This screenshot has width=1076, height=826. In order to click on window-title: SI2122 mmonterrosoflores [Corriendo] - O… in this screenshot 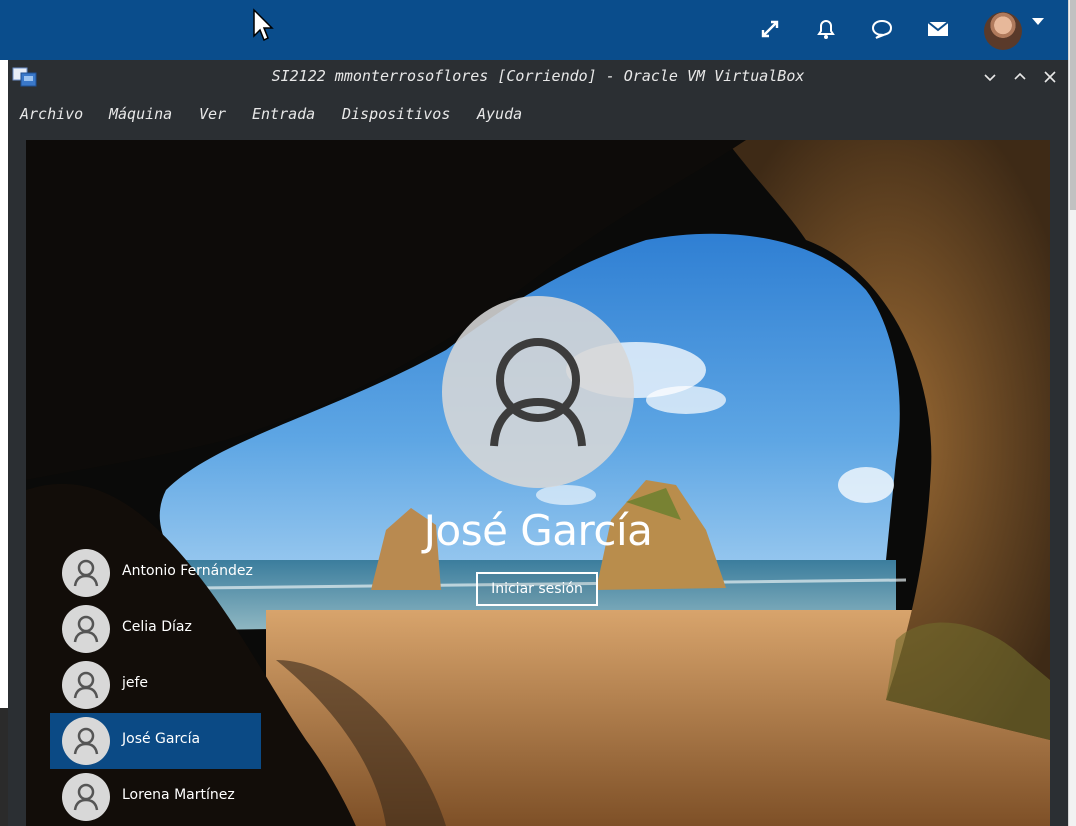, I will do `click(538, 76)`.